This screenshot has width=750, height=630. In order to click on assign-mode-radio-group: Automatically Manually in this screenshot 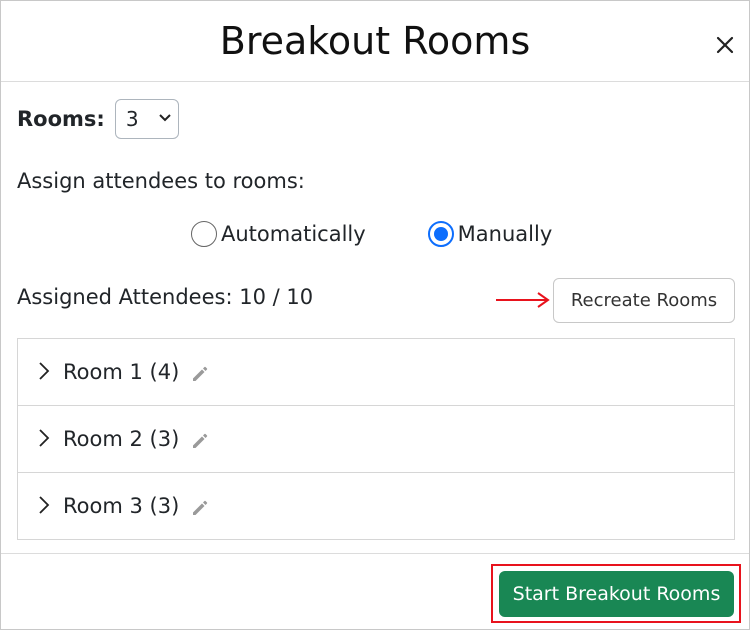, I will do `click(371, 234)`.